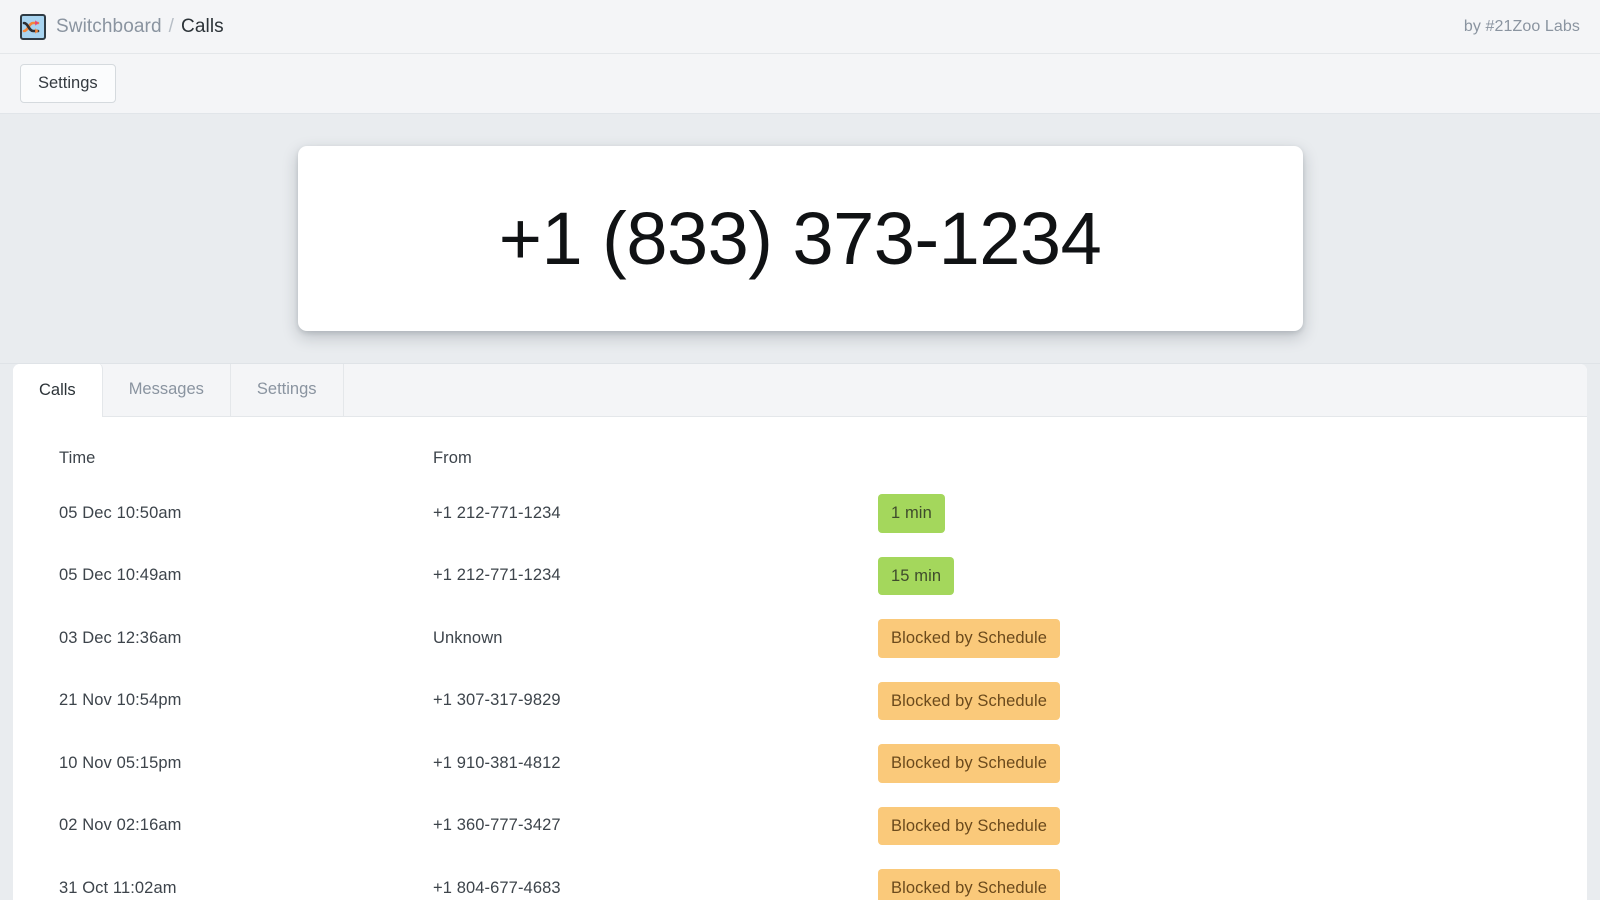  I want to click on tab-messages: Messages, so click(167, 390).